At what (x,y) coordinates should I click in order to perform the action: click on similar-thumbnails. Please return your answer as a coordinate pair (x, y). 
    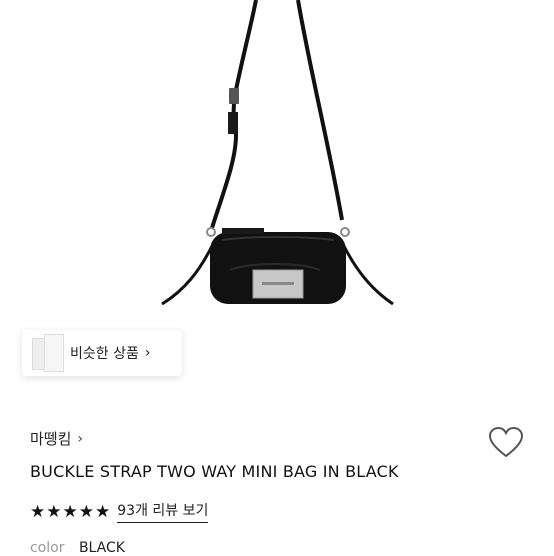
    Looking at the image, I should click on (44, 353).